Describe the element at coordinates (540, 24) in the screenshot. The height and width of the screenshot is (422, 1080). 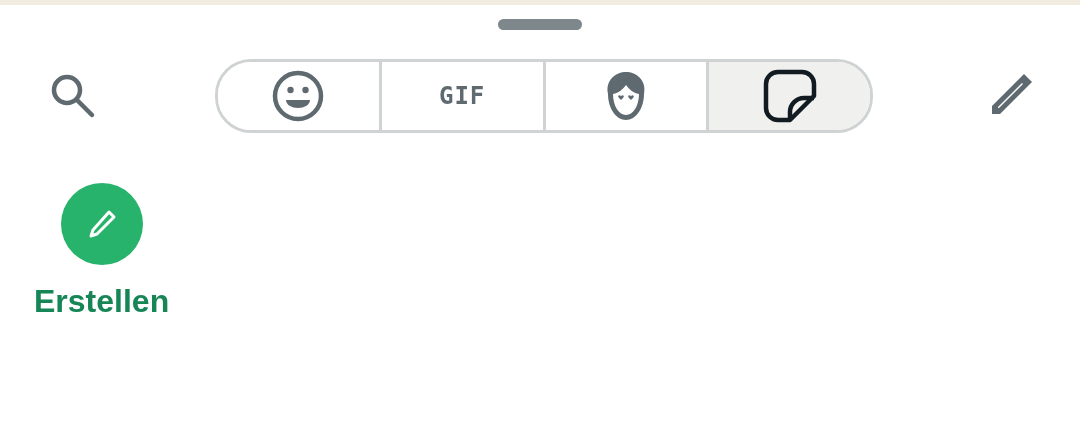
I see `drag-handle` at that location.